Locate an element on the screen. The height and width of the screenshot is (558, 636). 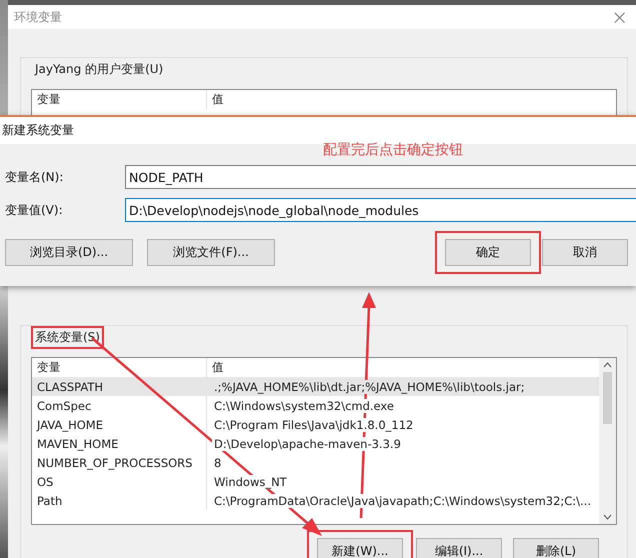
scroll-down-icon is located at coordinates (607, 517).